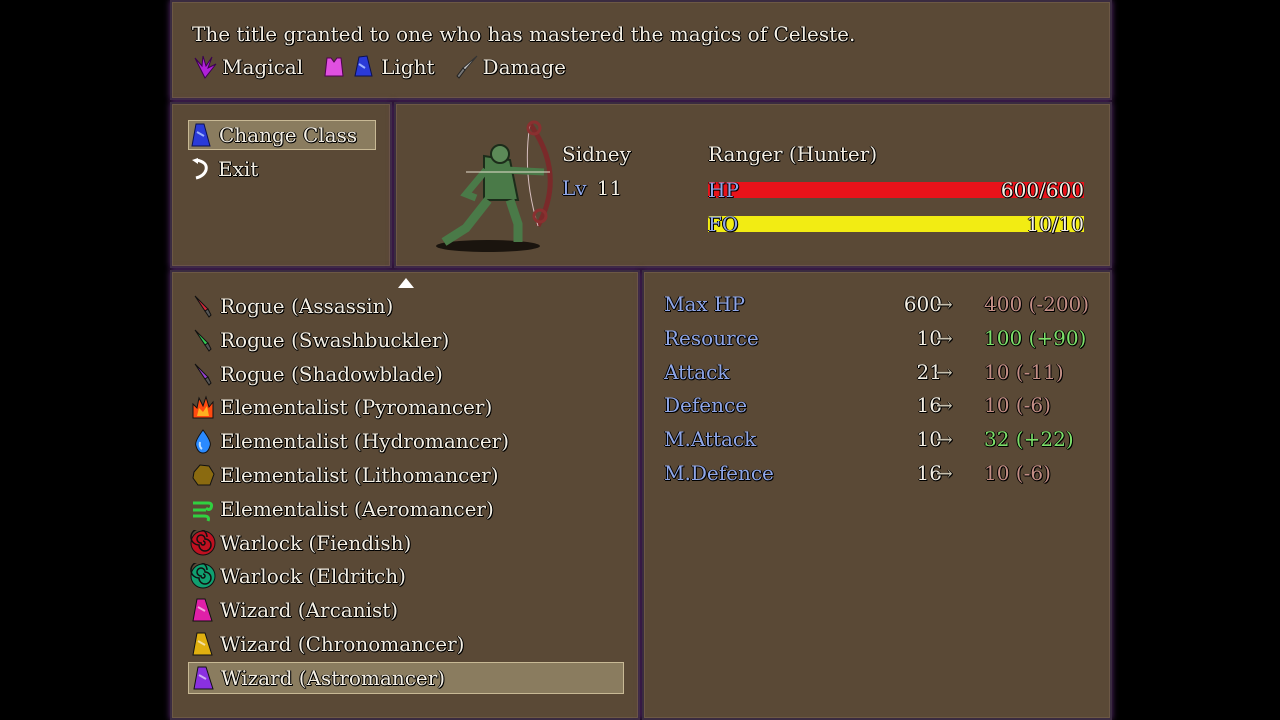  What do you see at coordinates (331, 373) in the screenshot?
I see `class-option-label: Rogue (Shadowblade)` at bounding box center [331, 373].